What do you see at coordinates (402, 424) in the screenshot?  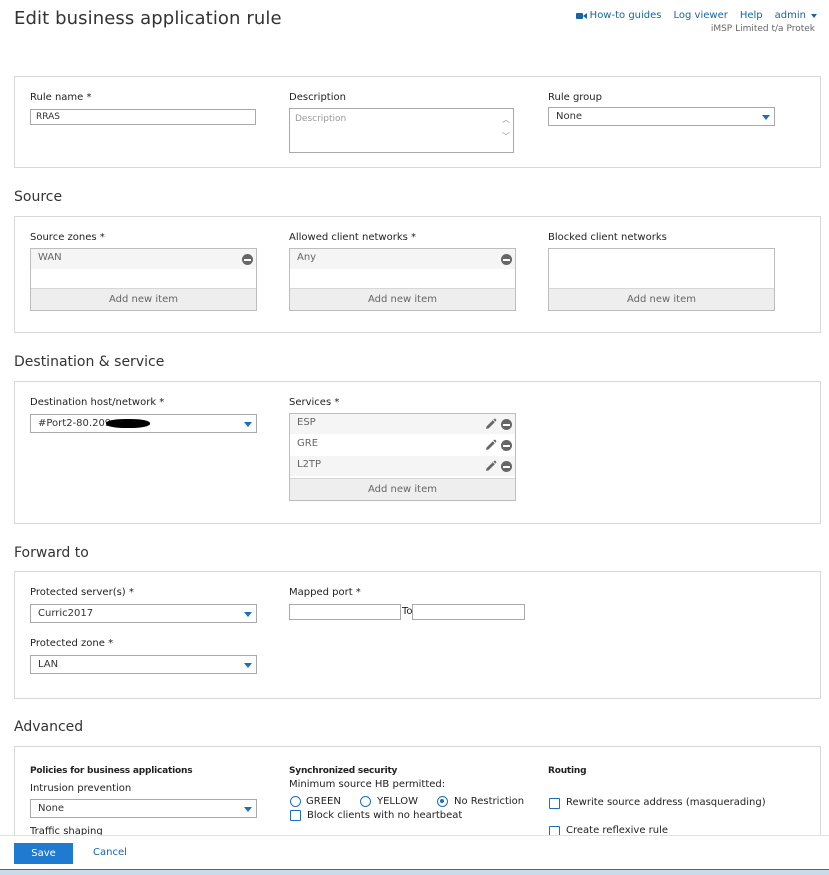 I see `list-item: ESP` at bounding box center [402, 424].